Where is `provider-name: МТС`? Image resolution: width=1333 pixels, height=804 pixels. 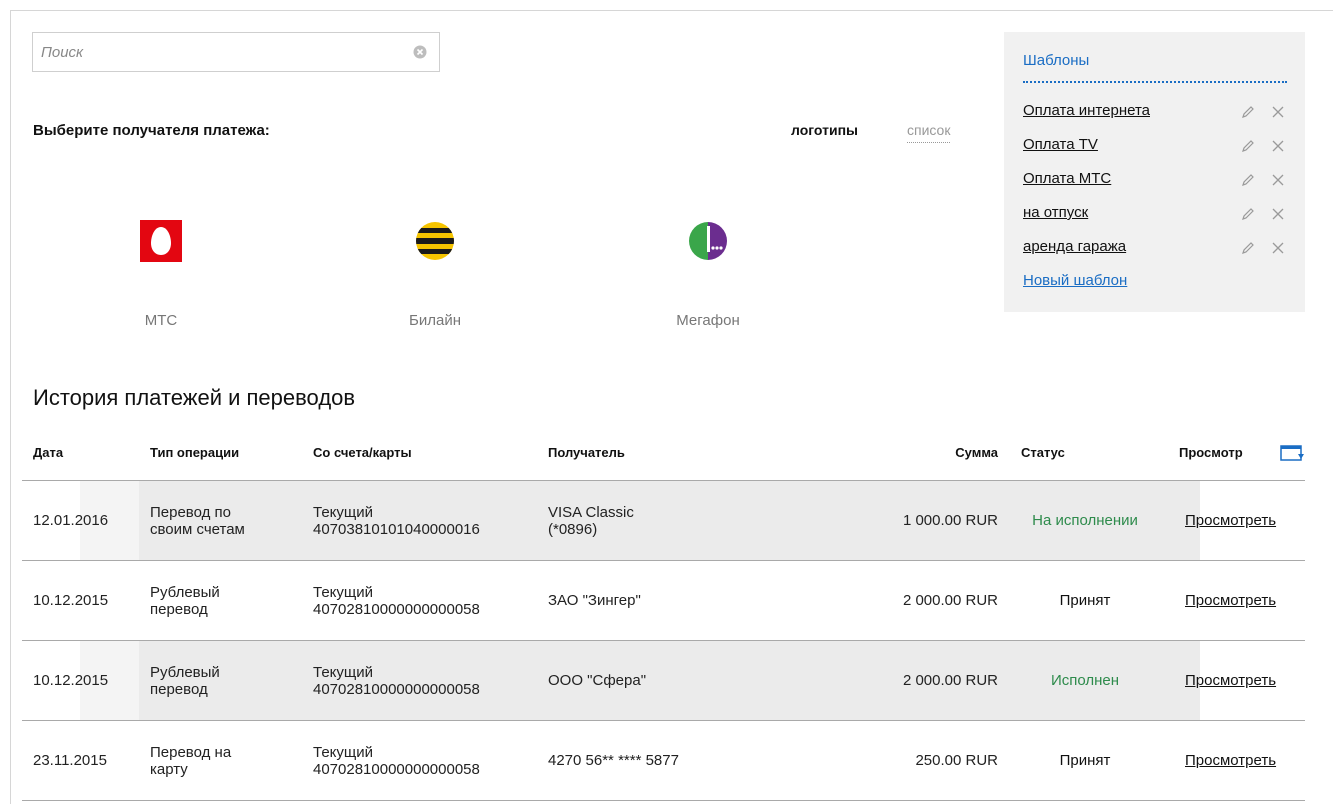 provider-name: МТС is located at coordinates (161, 320).